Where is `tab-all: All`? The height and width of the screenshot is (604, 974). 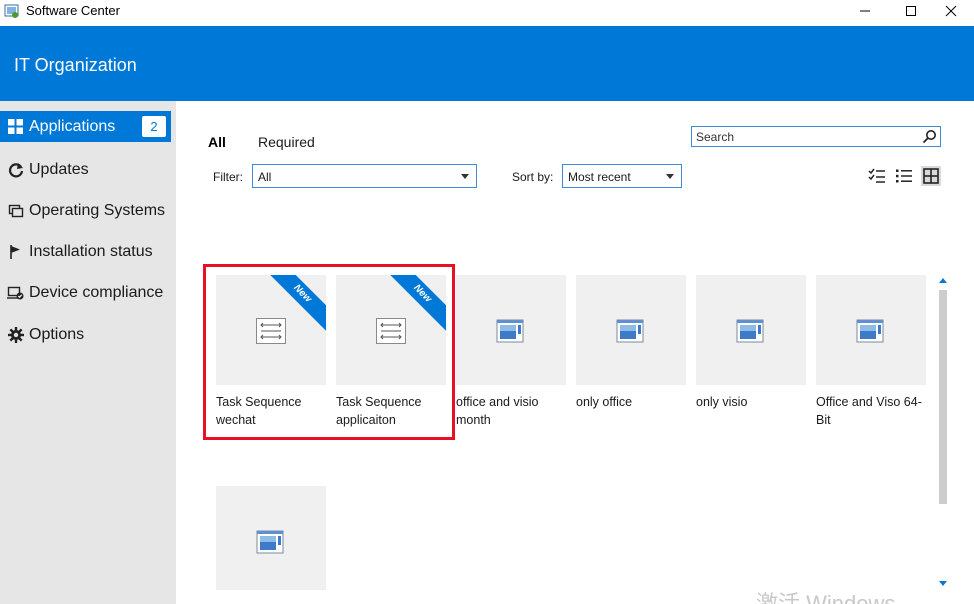 tab-all: All is located at coordinates (217, 142).